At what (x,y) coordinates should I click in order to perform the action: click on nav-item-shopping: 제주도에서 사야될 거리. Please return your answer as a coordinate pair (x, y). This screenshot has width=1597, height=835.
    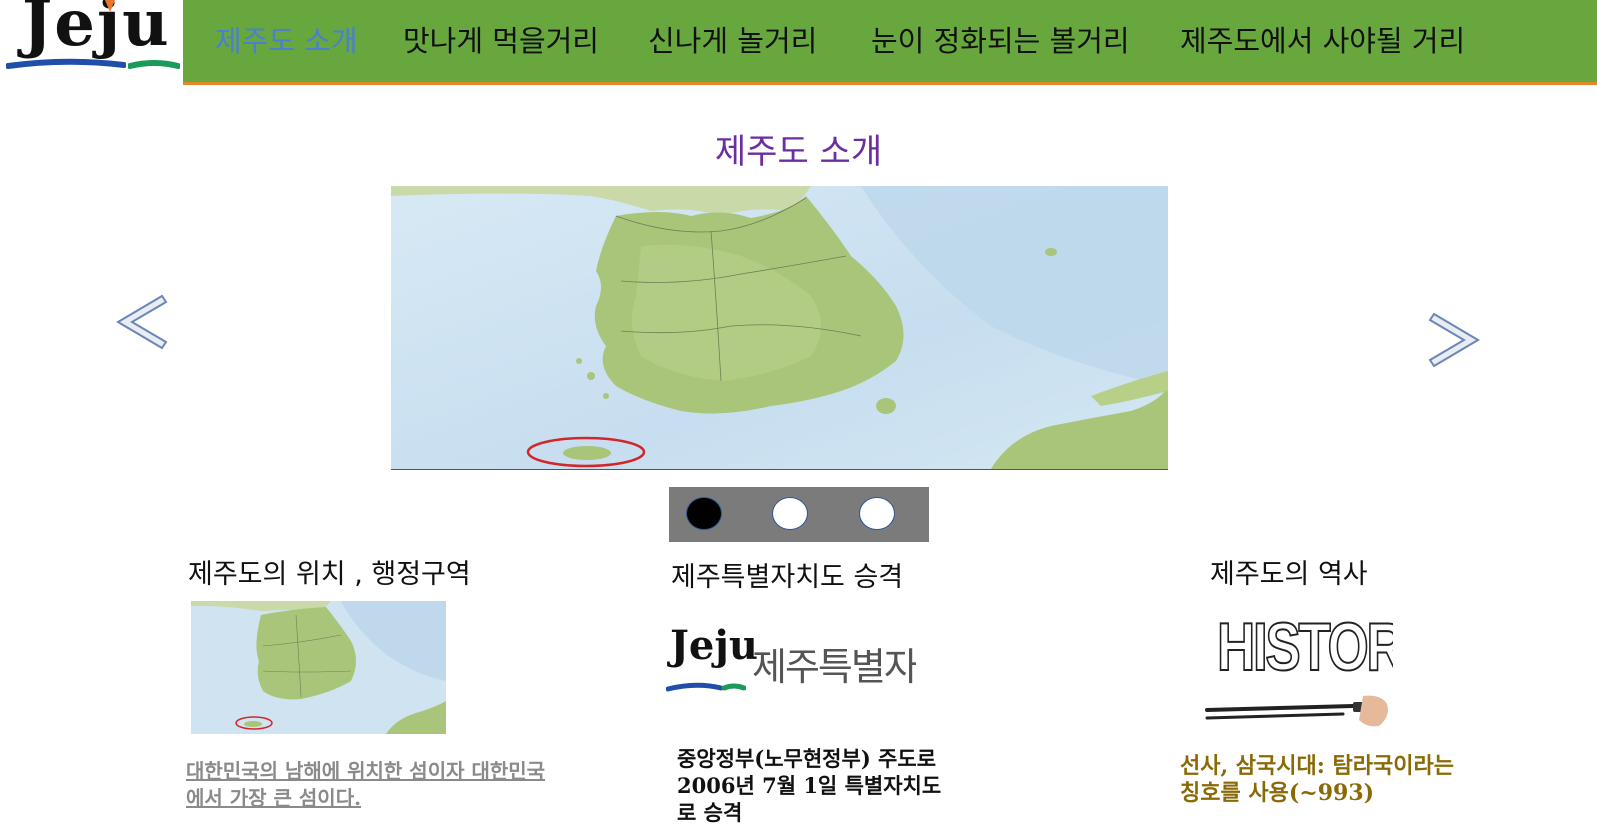
    Looking at the image, I should click on (1322, 39).